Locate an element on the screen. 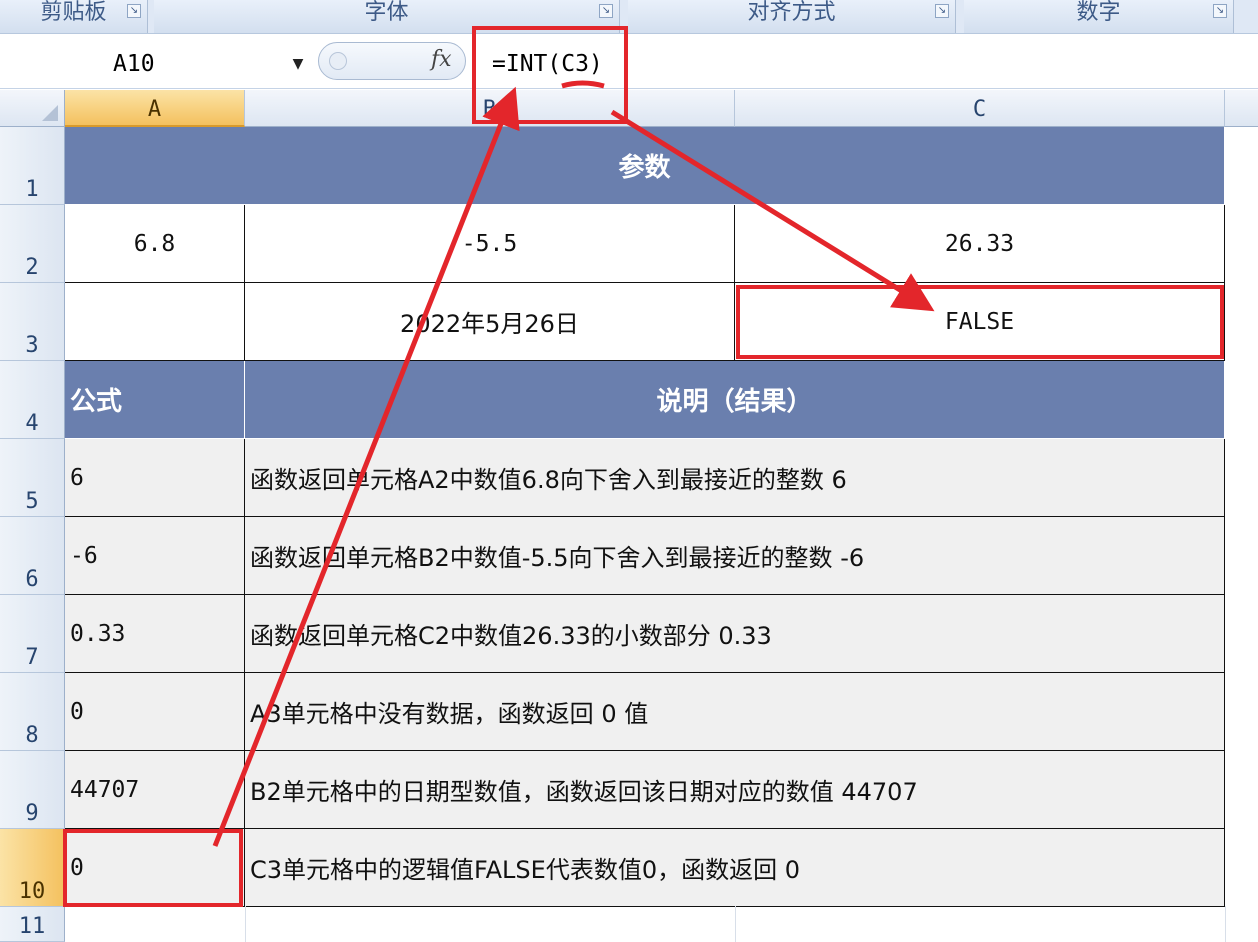 The height and width of the screenshot is (942, 1258). arrow-formula-to-c3 is located at coordinates (772, 210).